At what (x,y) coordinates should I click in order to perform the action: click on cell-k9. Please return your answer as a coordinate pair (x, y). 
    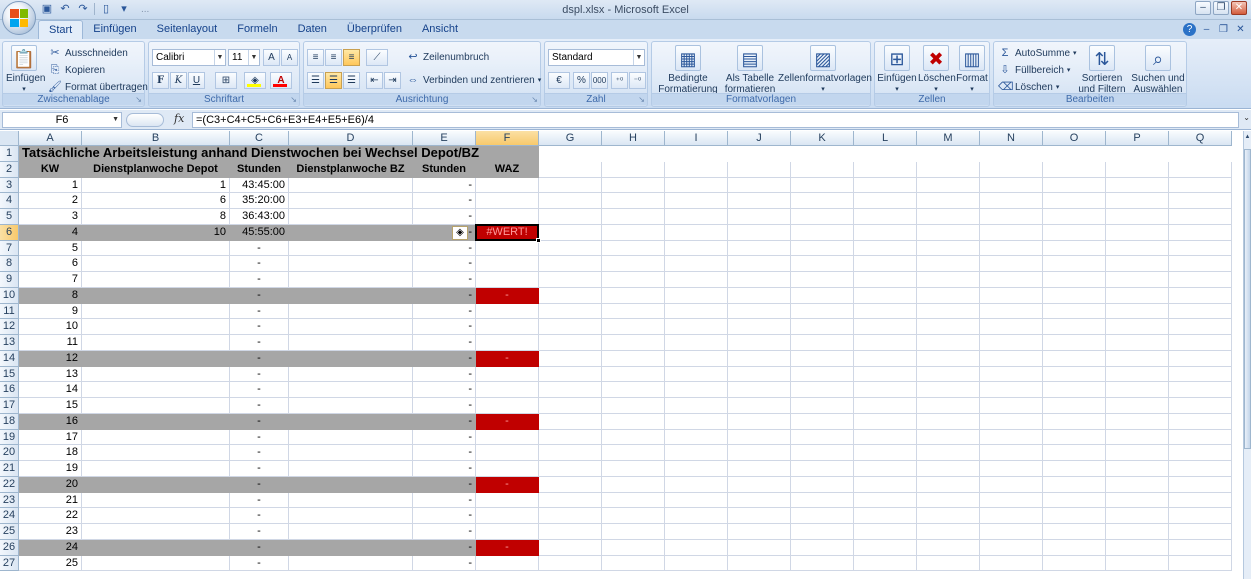
    Looking at the image, I should click on (822, 280).